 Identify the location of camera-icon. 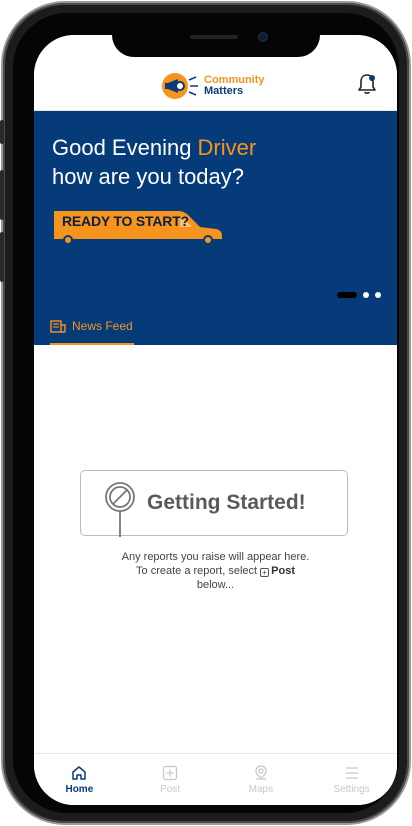
(263, 37).